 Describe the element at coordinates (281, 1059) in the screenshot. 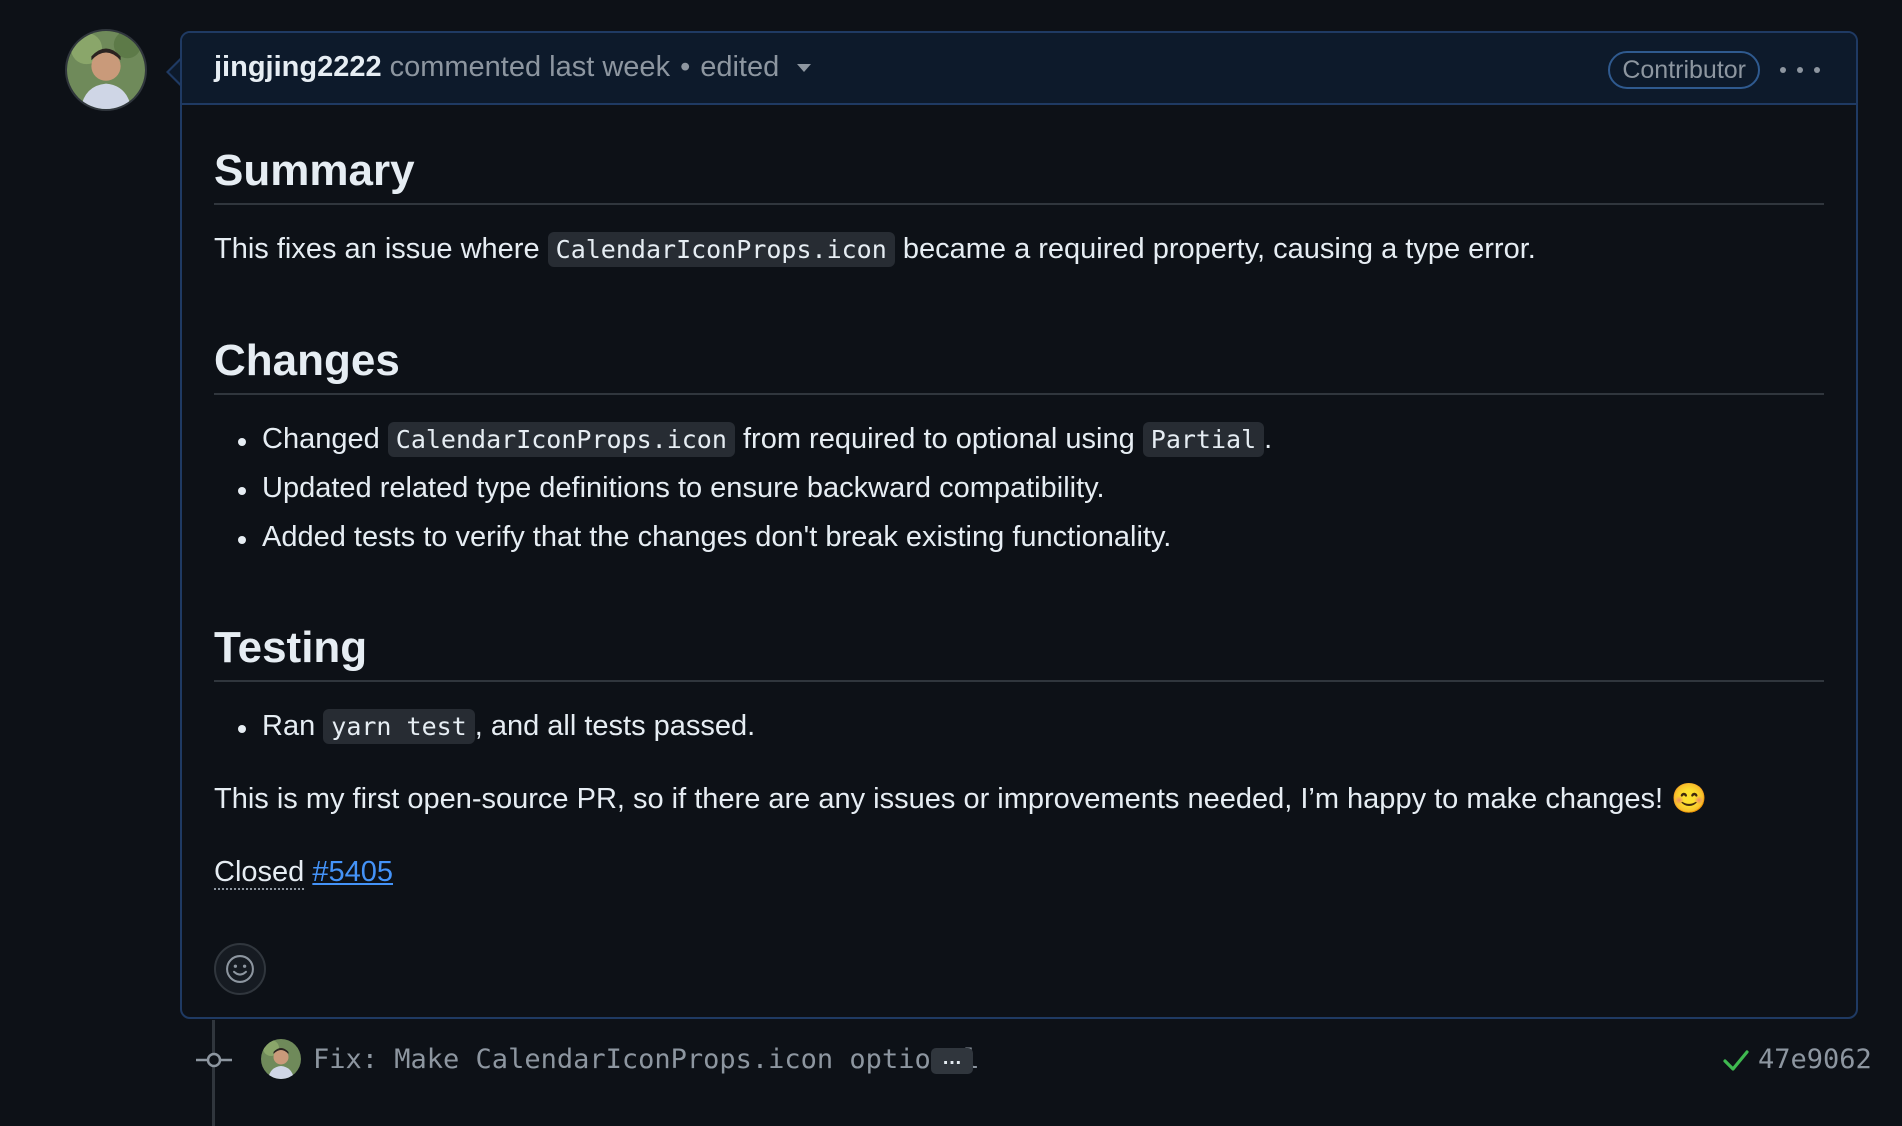

I see `commit-author-avatar` at that location.